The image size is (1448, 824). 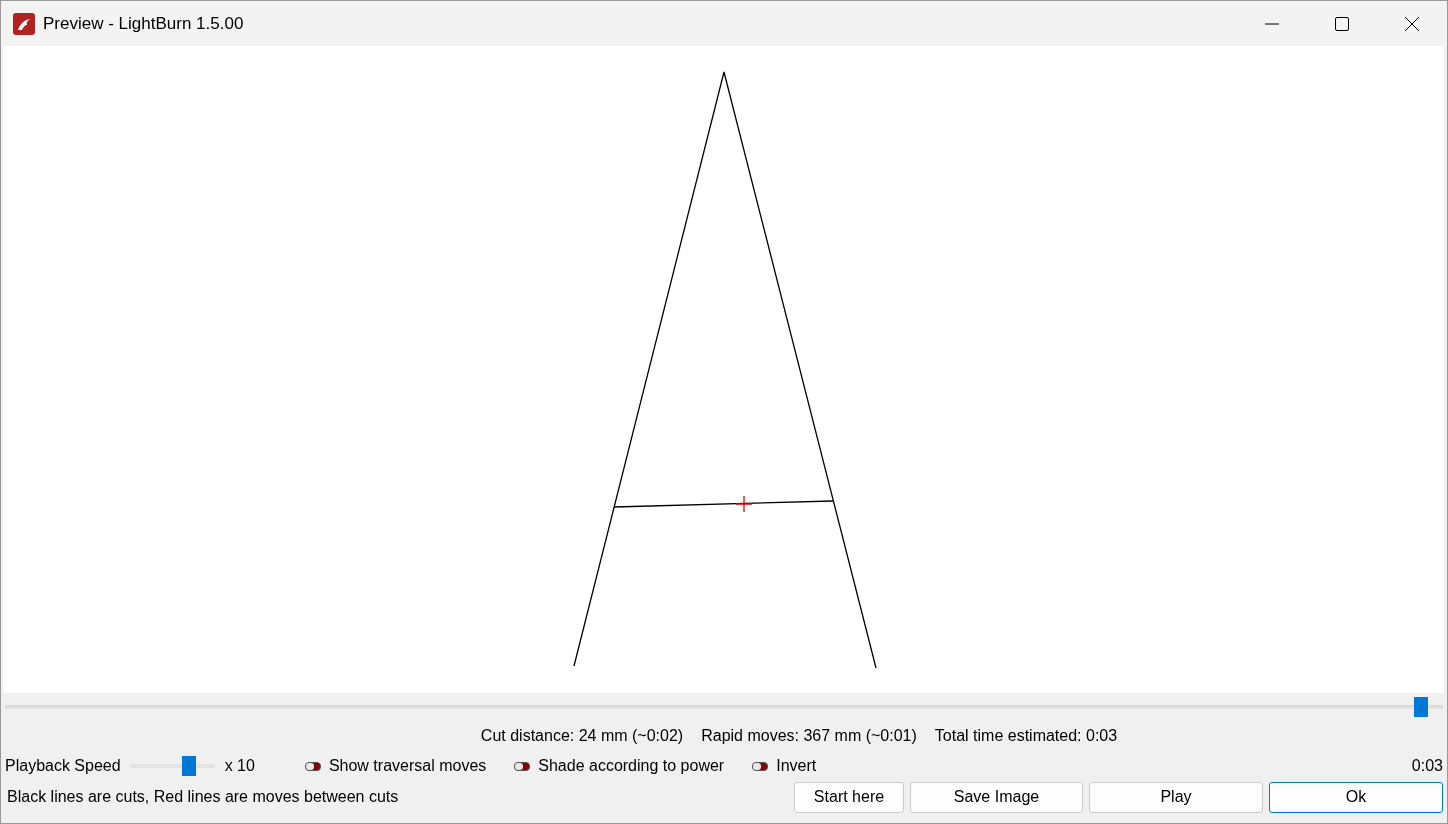 What do you see at coordinates (203, 797) in the screenshot?
I see `legend-text: Black lines are cuts, Red lines are moves between cuts` at bounding box center [203, 797].